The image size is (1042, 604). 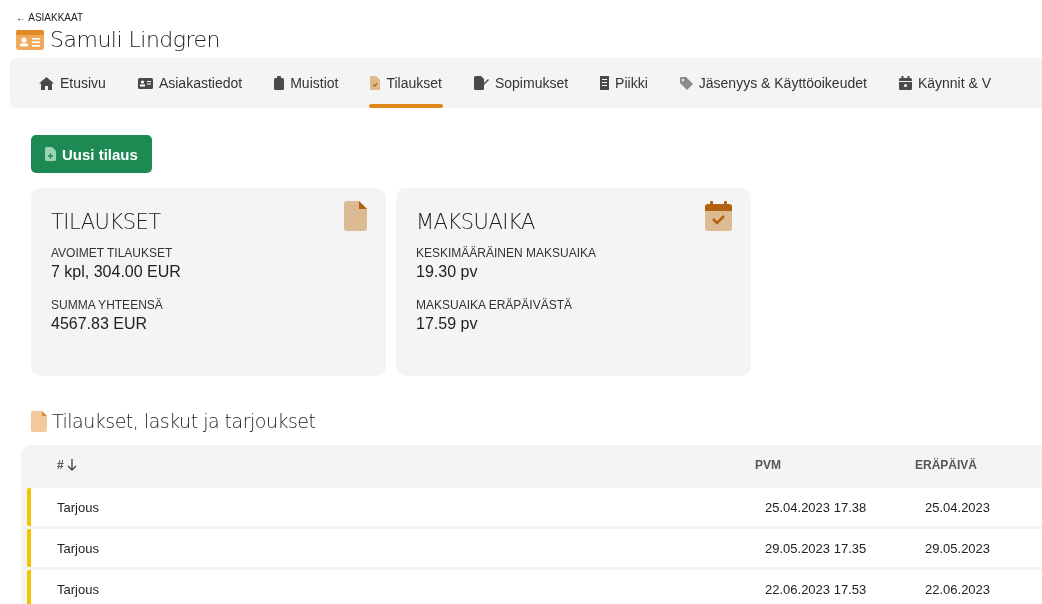 What do you see at coordinates (50, 154) in the screenshot?
I see `file-plus-icon` at bounding box center [50, 154].